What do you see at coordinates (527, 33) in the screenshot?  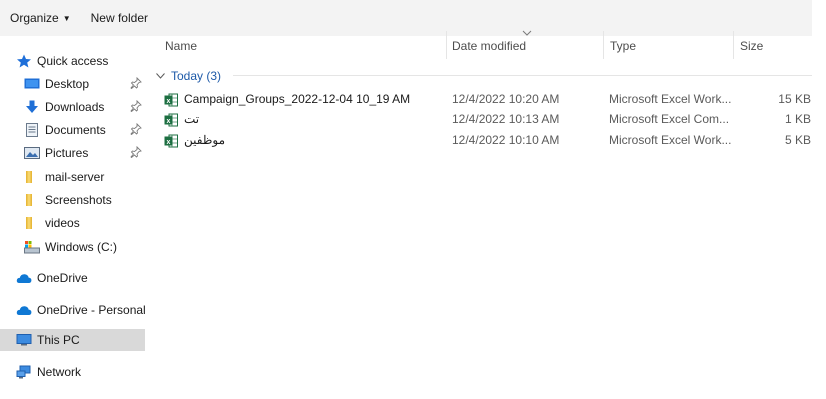 I see `sort-descending-icon` at bounding box center [527, 33].